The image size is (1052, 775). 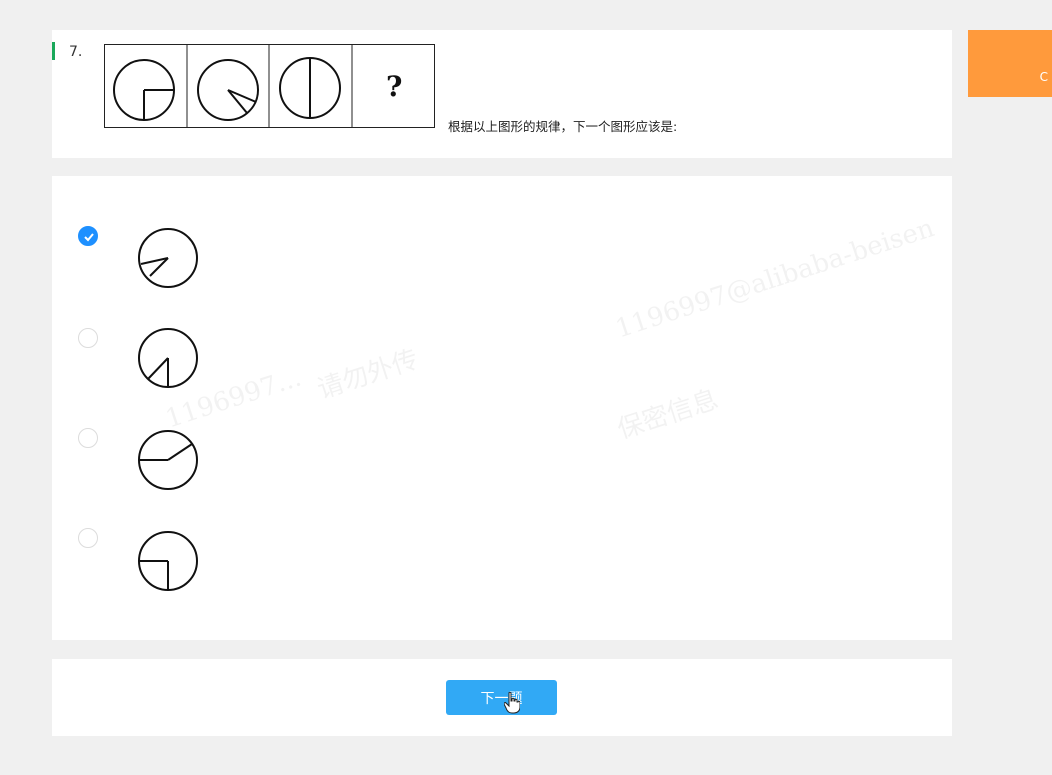 What do you see at coordinates (563, 126) in the screenshot?
I see `question-text: 根据以上图形的规律，下一个图形应该是:` at bounding box center [563, 126].